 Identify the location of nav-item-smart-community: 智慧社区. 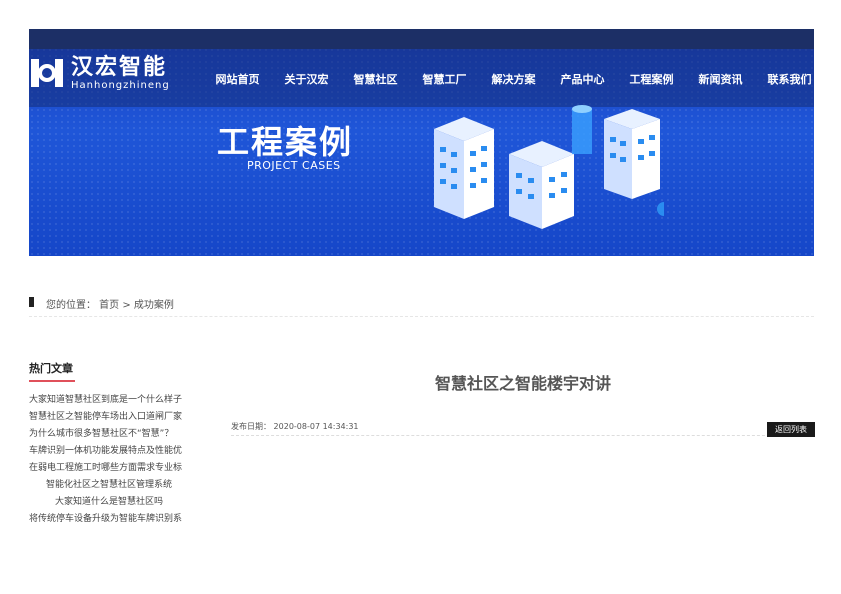
(375, 79).